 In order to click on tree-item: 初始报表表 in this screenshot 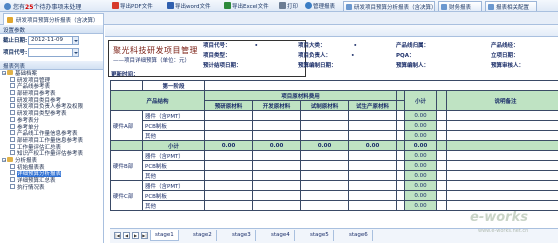, I will do `click(51, 167)`.